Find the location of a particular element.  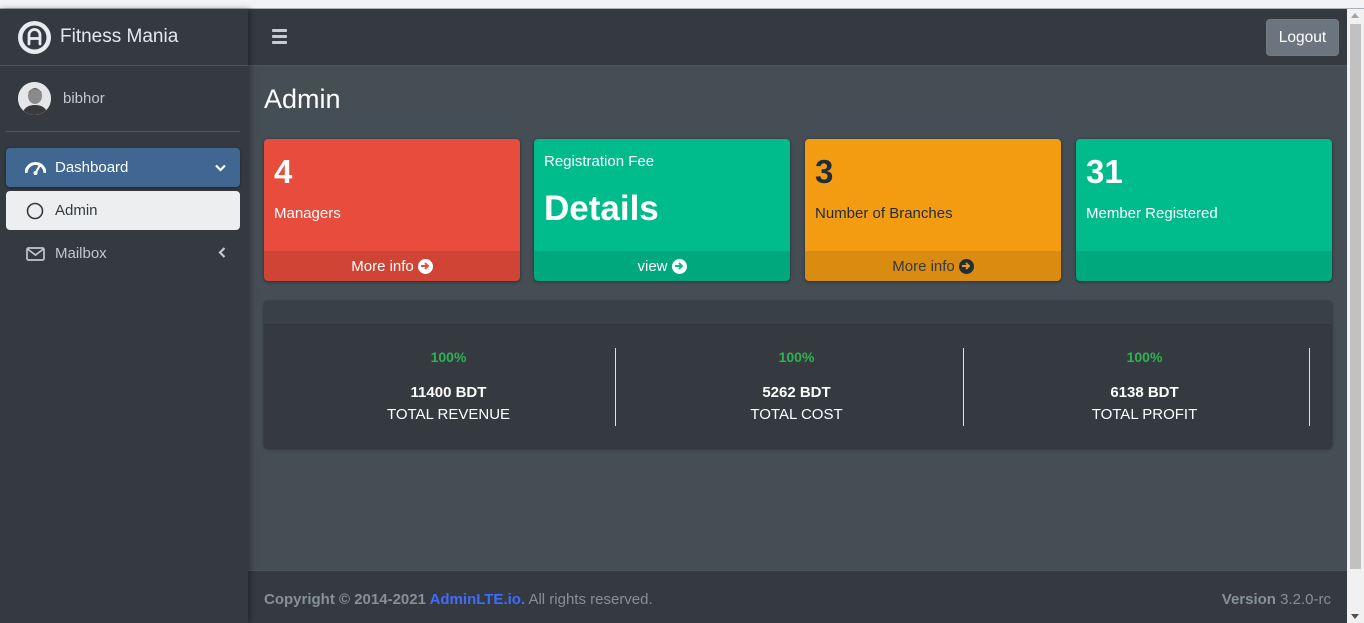

view-link: view is located at coordinates (662, 266).